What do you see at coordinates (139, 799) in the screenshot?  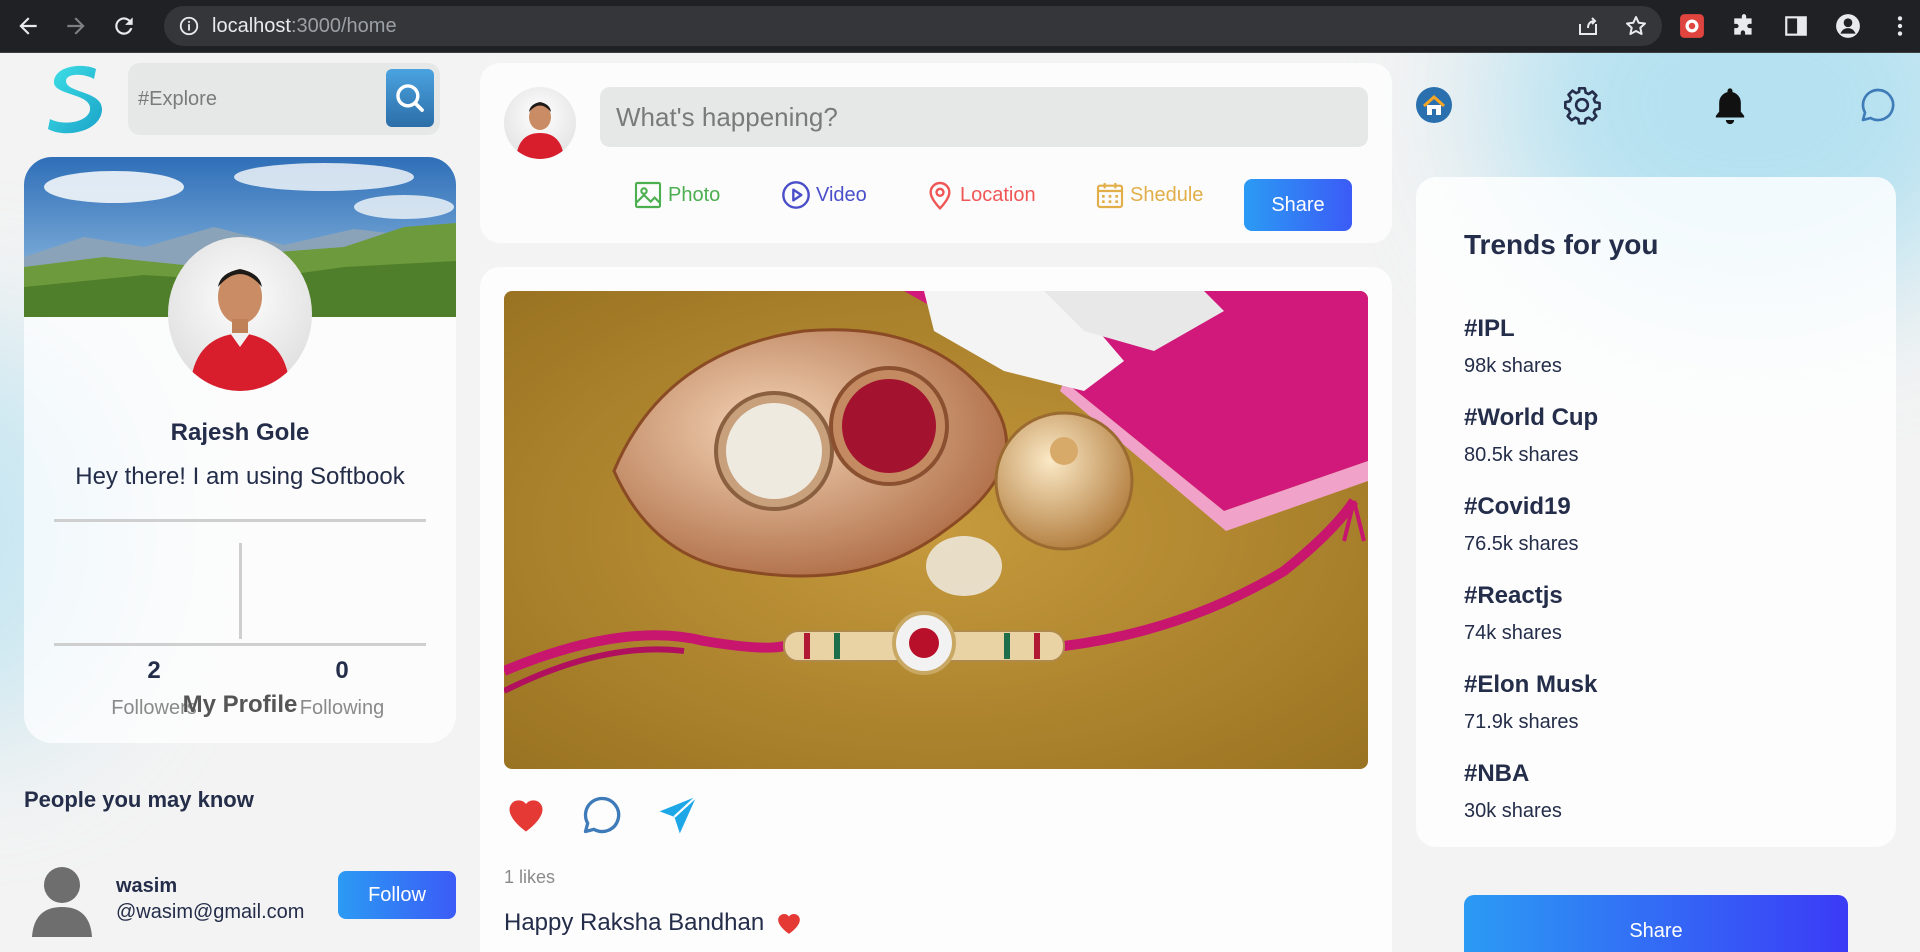 I see `people-you-may-know-title: People you may know` at bounding box center [139, 799].